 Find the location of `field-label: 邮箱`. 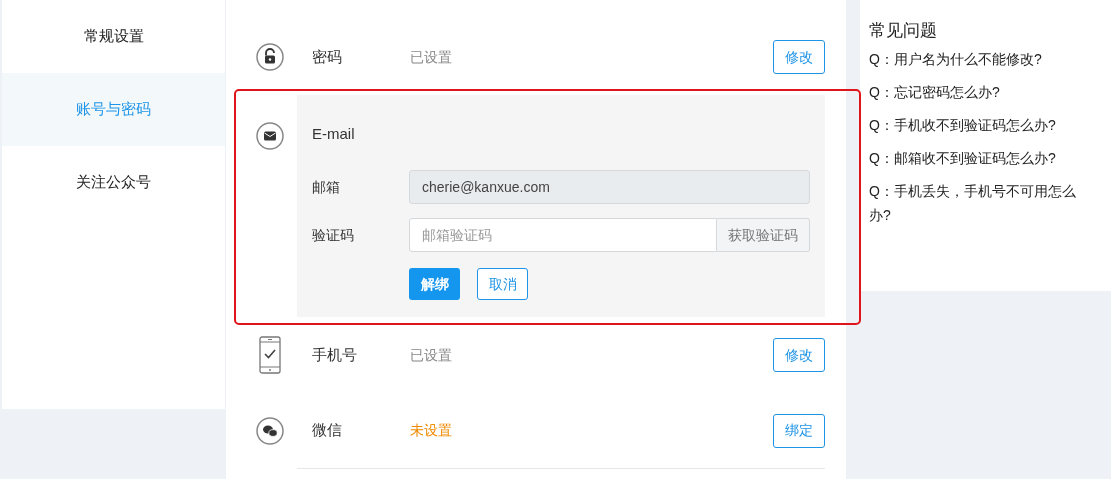

field-label: 邮箱 is located at coordinates (326, 187).